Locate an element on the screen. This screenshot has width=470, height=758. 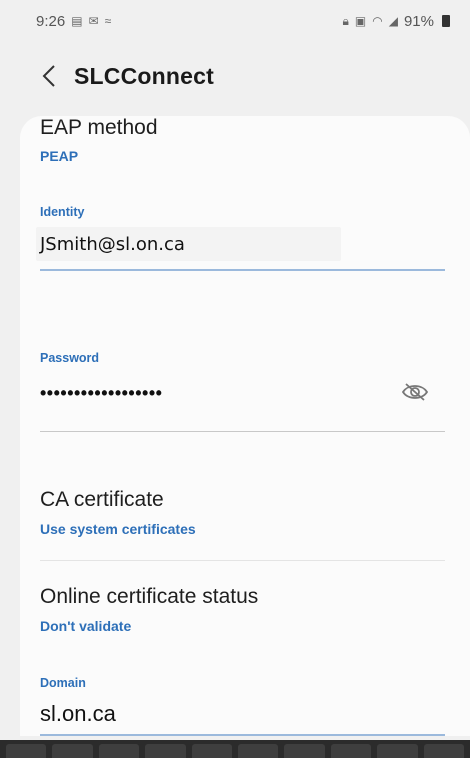
password-label: Password is located at coordinates (70, 358).